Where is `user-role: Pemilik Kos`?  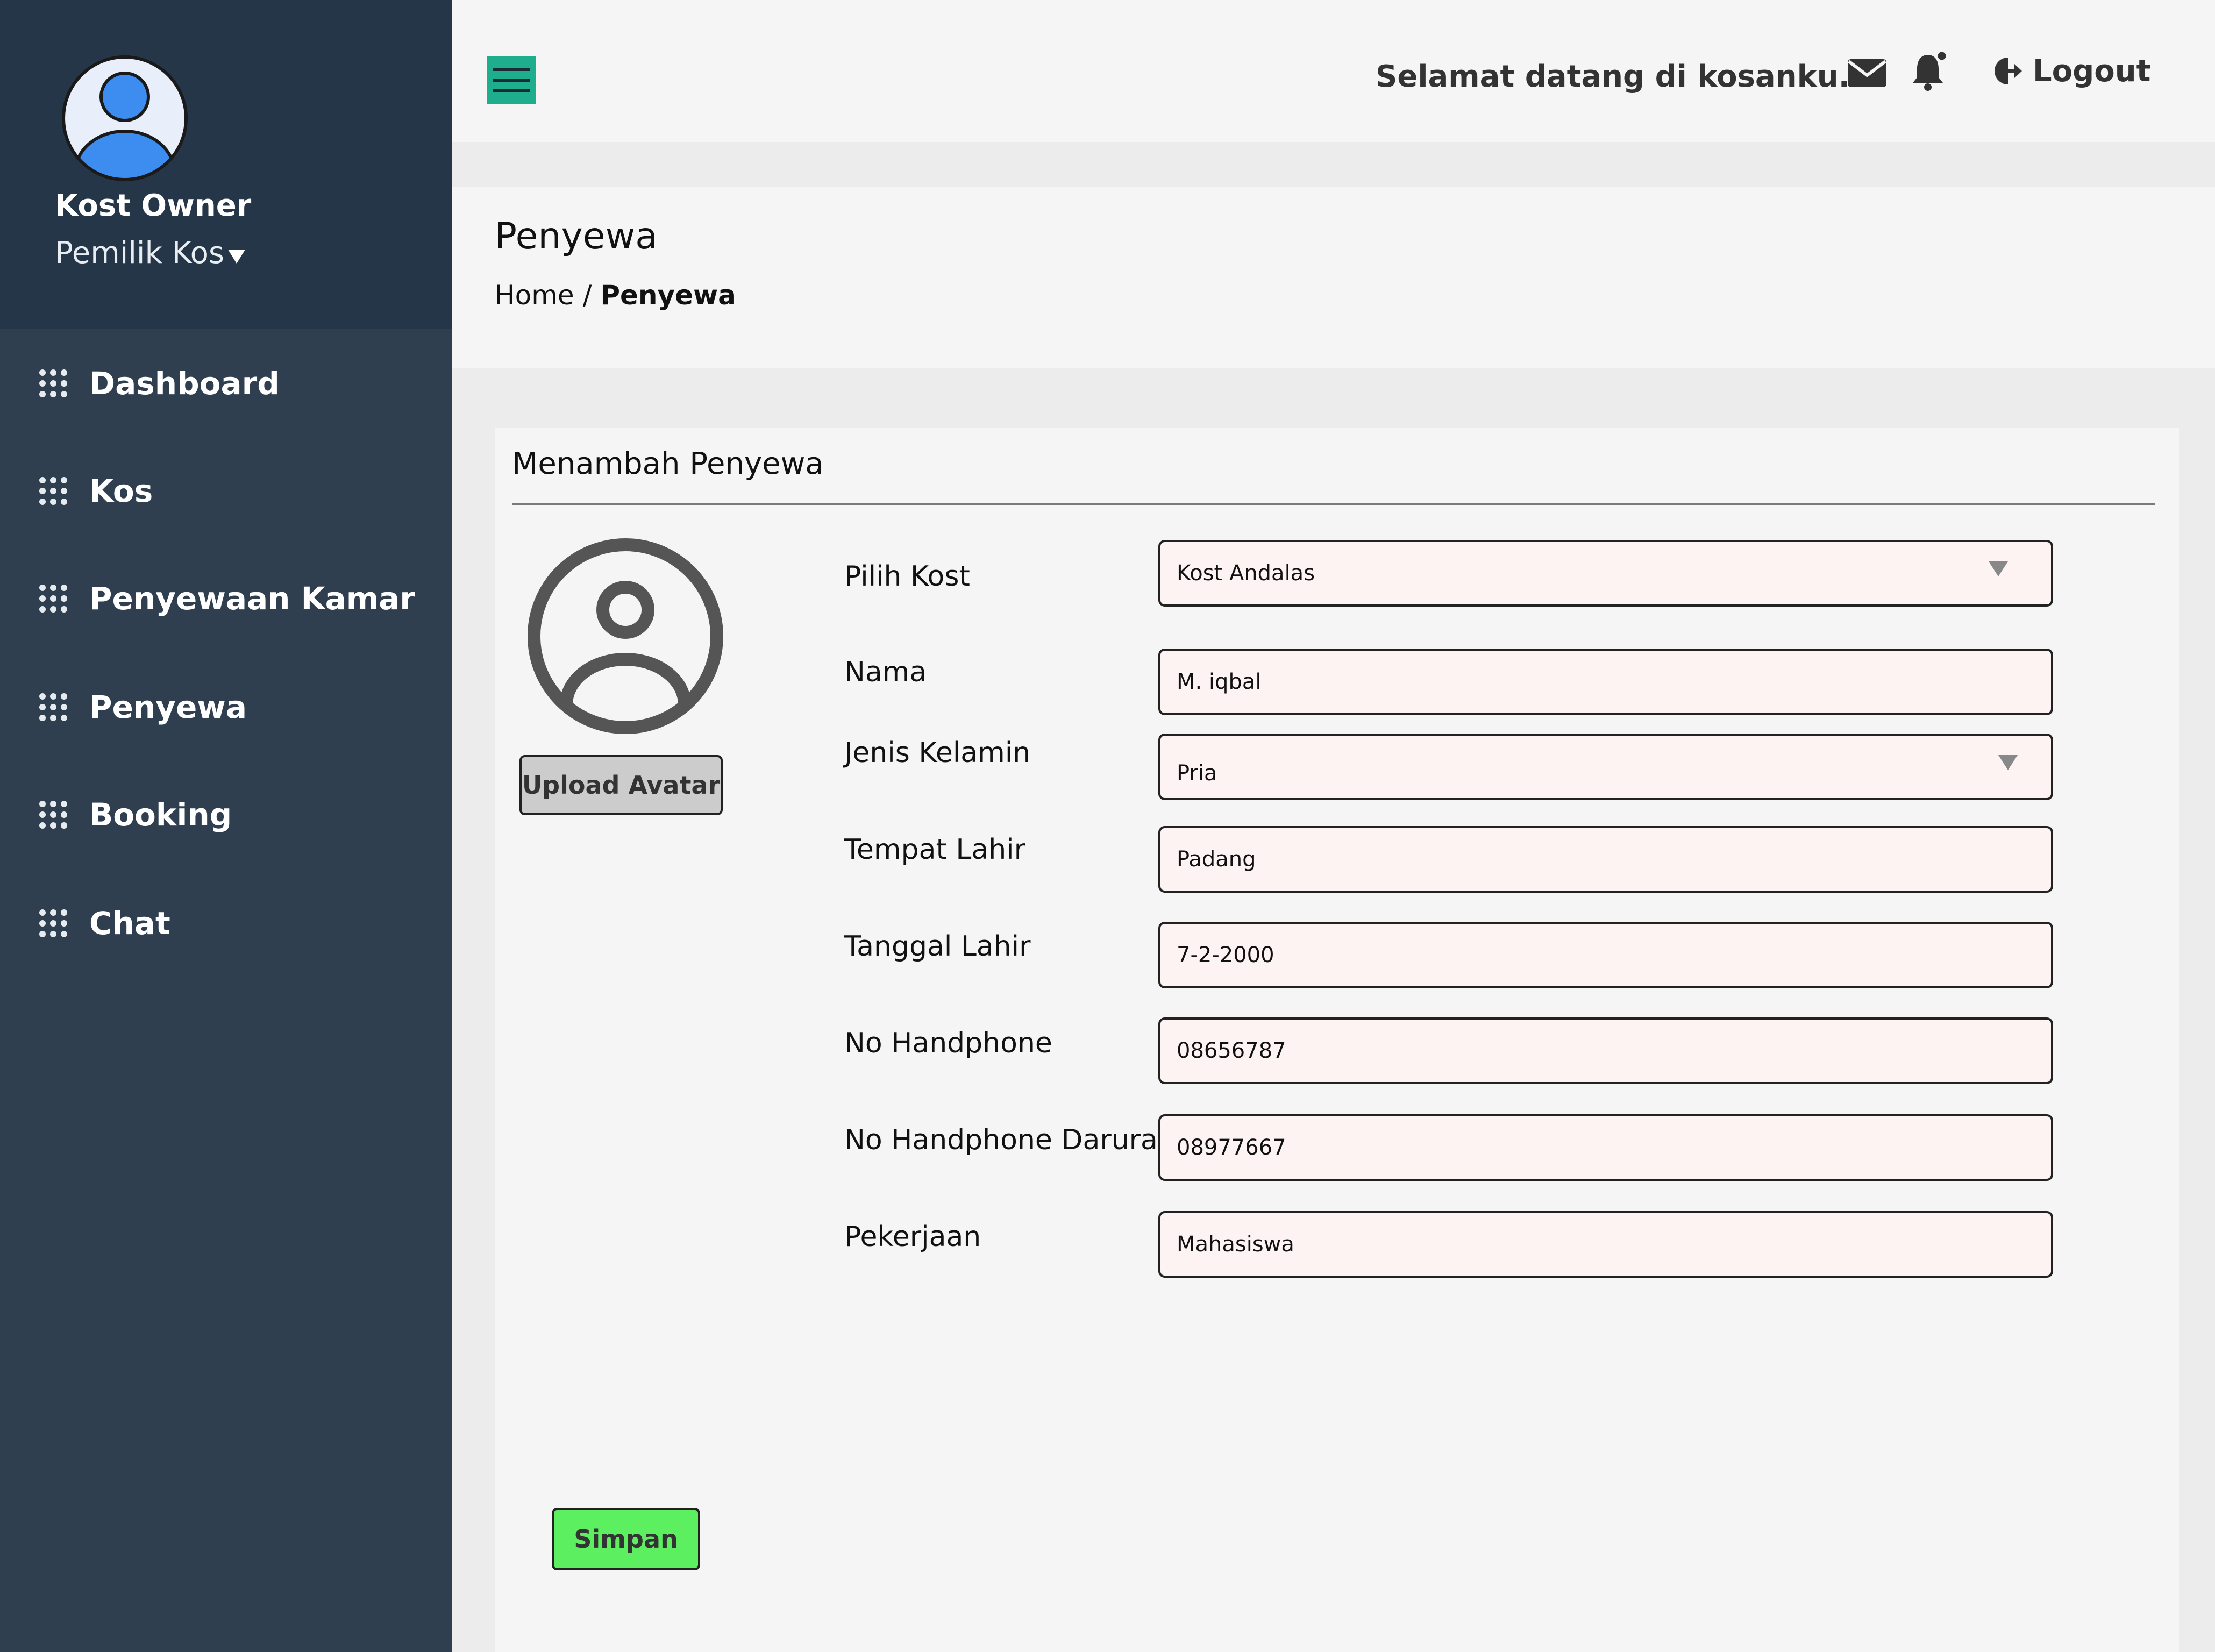
user-role: Pemilik Kos is located at coordinates (140, 253).